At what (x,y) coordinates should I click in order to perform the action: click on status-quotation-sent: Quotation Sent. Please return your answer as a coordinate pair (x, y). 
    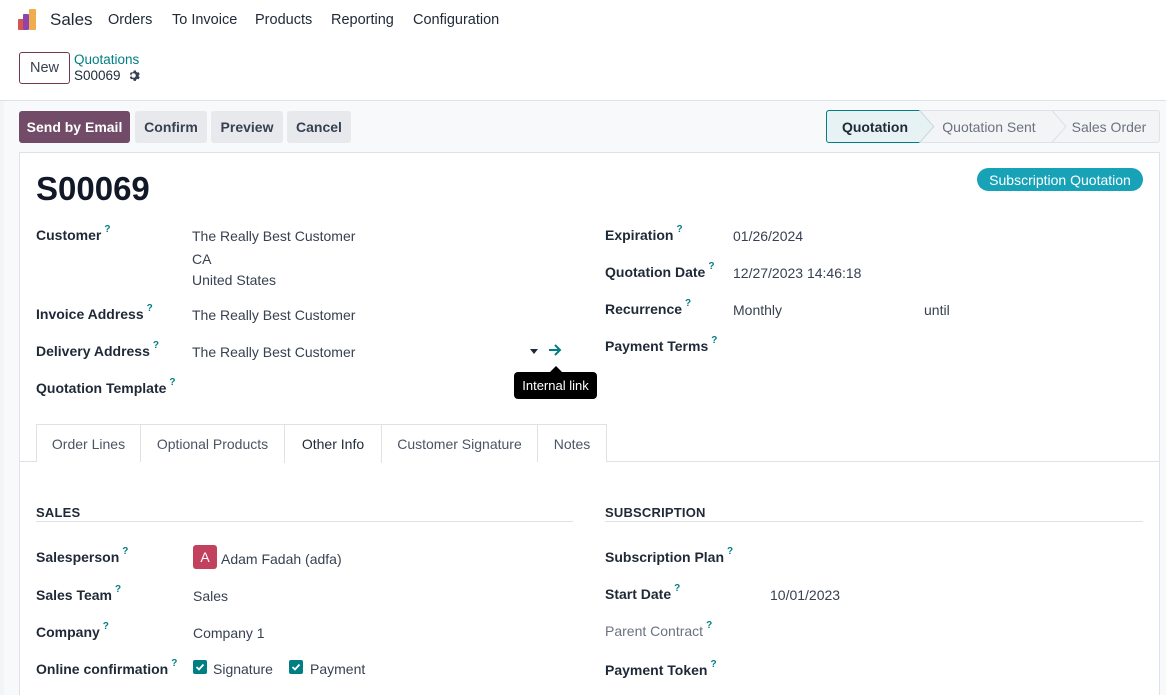
    Looking at the image, I should click on (989, 126).